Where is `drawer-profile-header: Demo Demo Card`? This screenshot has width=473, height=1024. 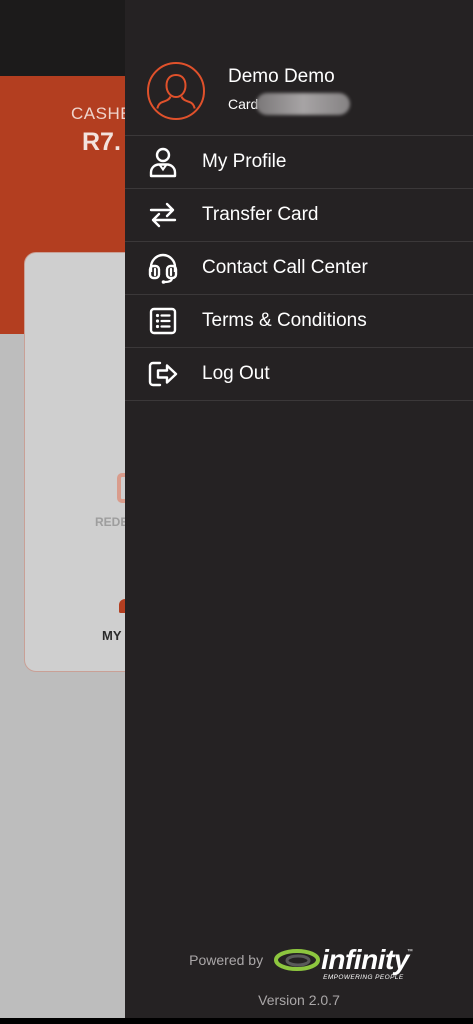
drawer-profile-header: Demo Demo Card is located at coordinates (299, 68).